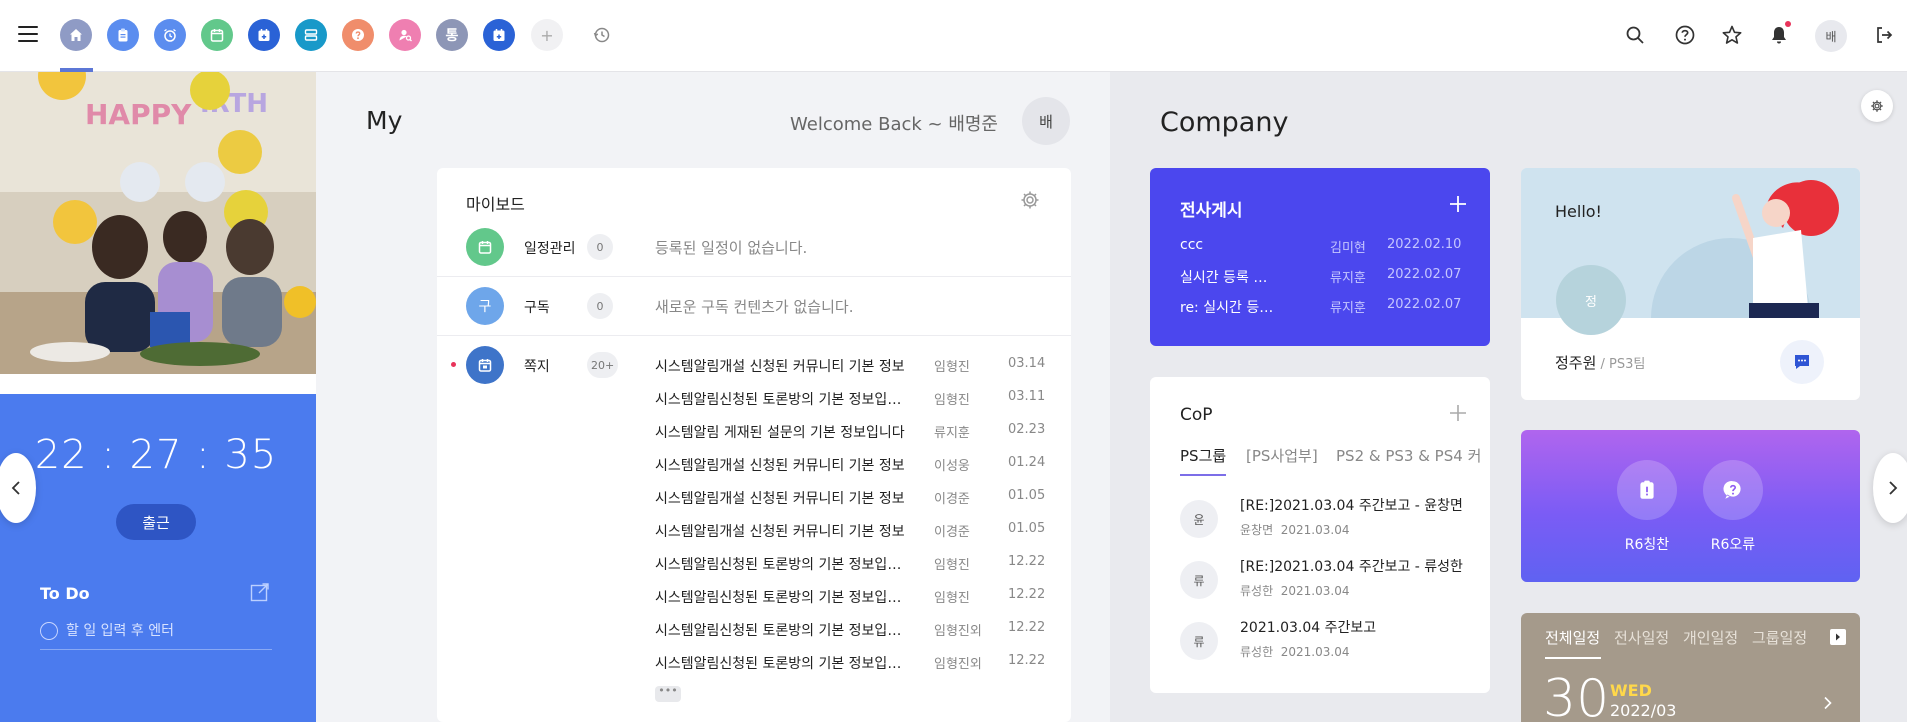  Describe the element at coordinates (550, 249) in the screenshot. I see `row-label: 일정관리` at that location.